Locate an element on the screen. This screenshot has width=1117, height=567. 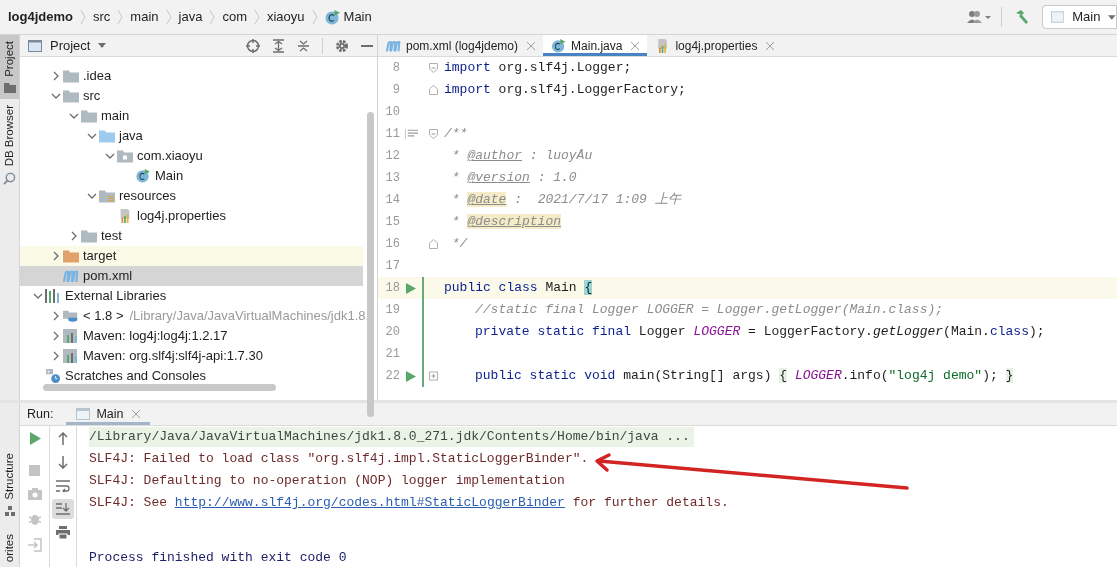
tree-item: Scratches and Consoles is located at coordinates (191, 376).